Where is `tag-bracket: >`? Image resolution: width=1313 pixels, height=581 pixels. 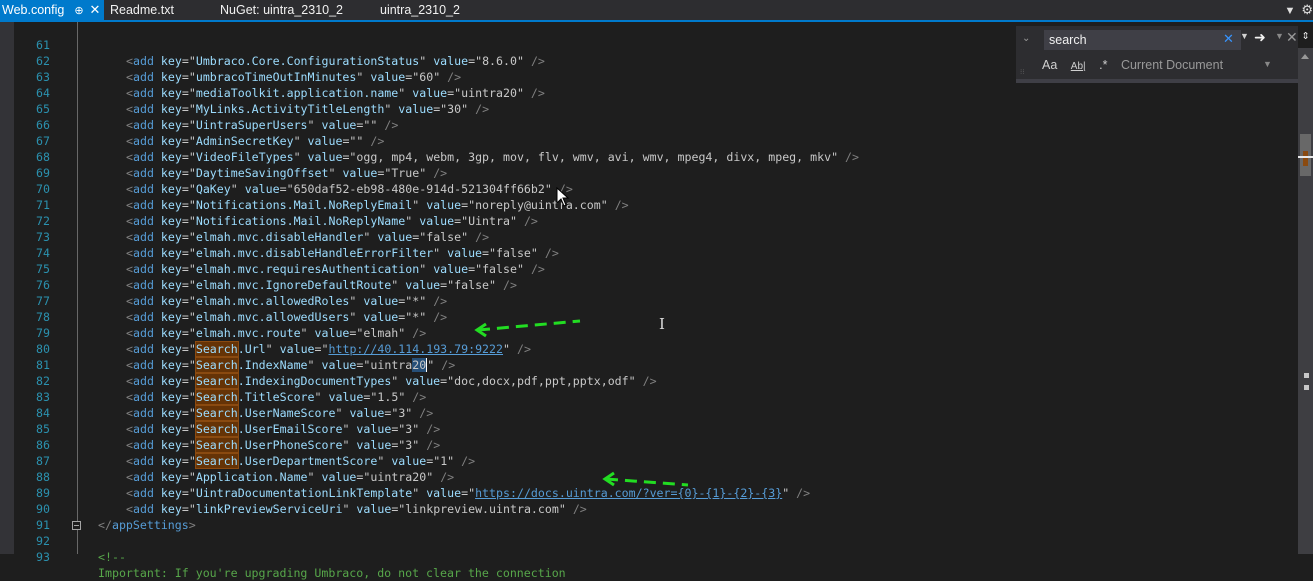 tag-bracket: > is located at coordinates (192, 525).